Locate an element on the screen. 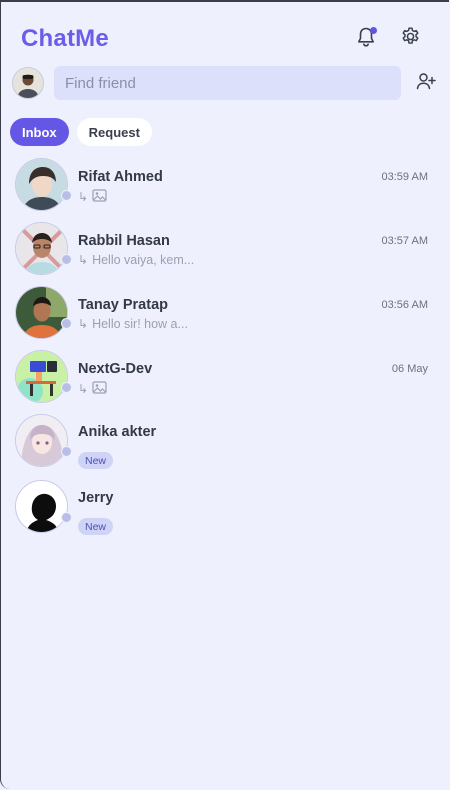 Image resolution: width=450 pixels, height=790 pixels. search-input is located at coordinates (227, 83).